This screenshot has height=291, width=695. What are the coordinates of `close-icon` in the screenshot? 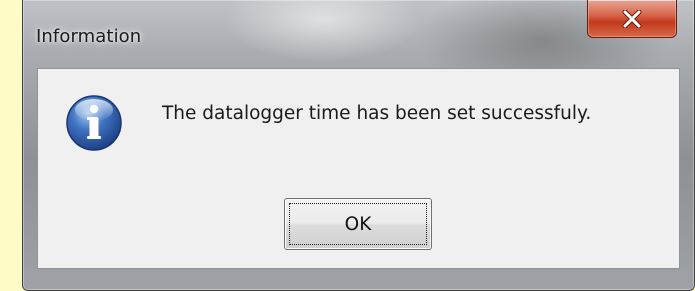 It's located at (632, 18).